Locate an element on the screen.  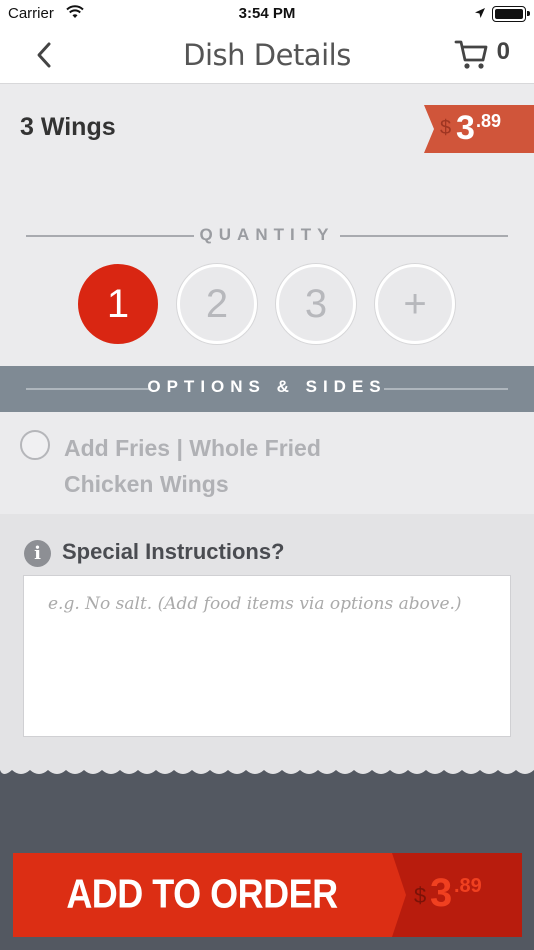
quantity-section-label: QUANTITY is located at coordinates (267, 235).